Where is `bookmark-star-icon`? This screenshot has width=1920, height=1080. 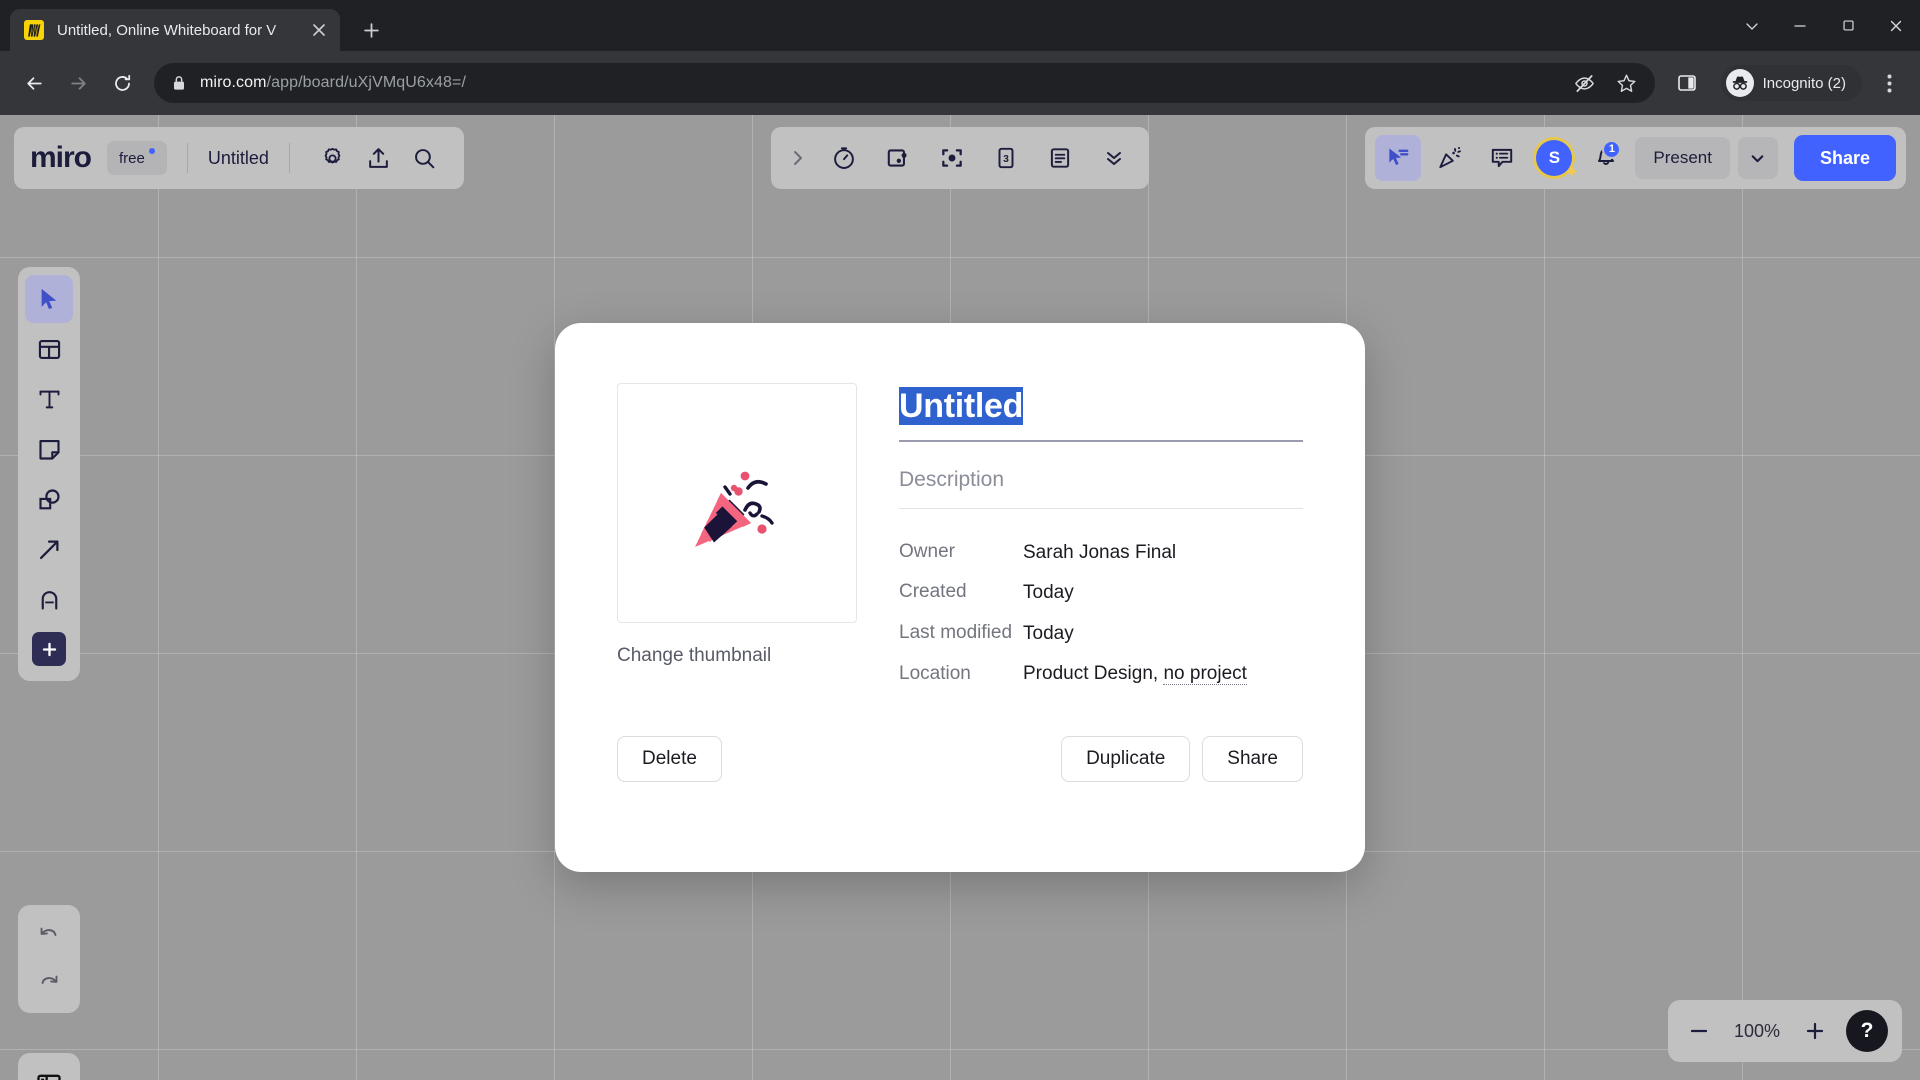
bookmark-star-icon is located at coordinates (1627, 83).